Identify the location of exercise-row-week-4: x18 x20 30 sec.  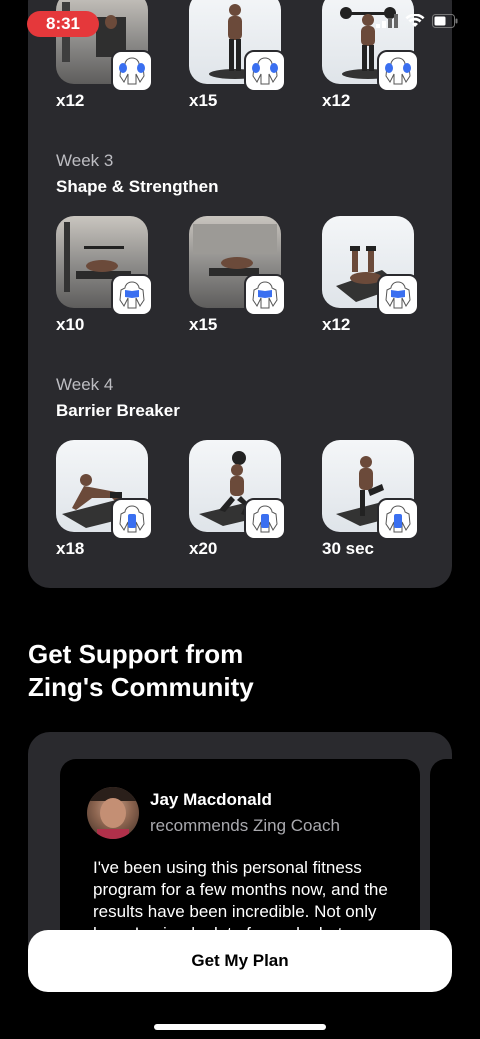
(237, 499).